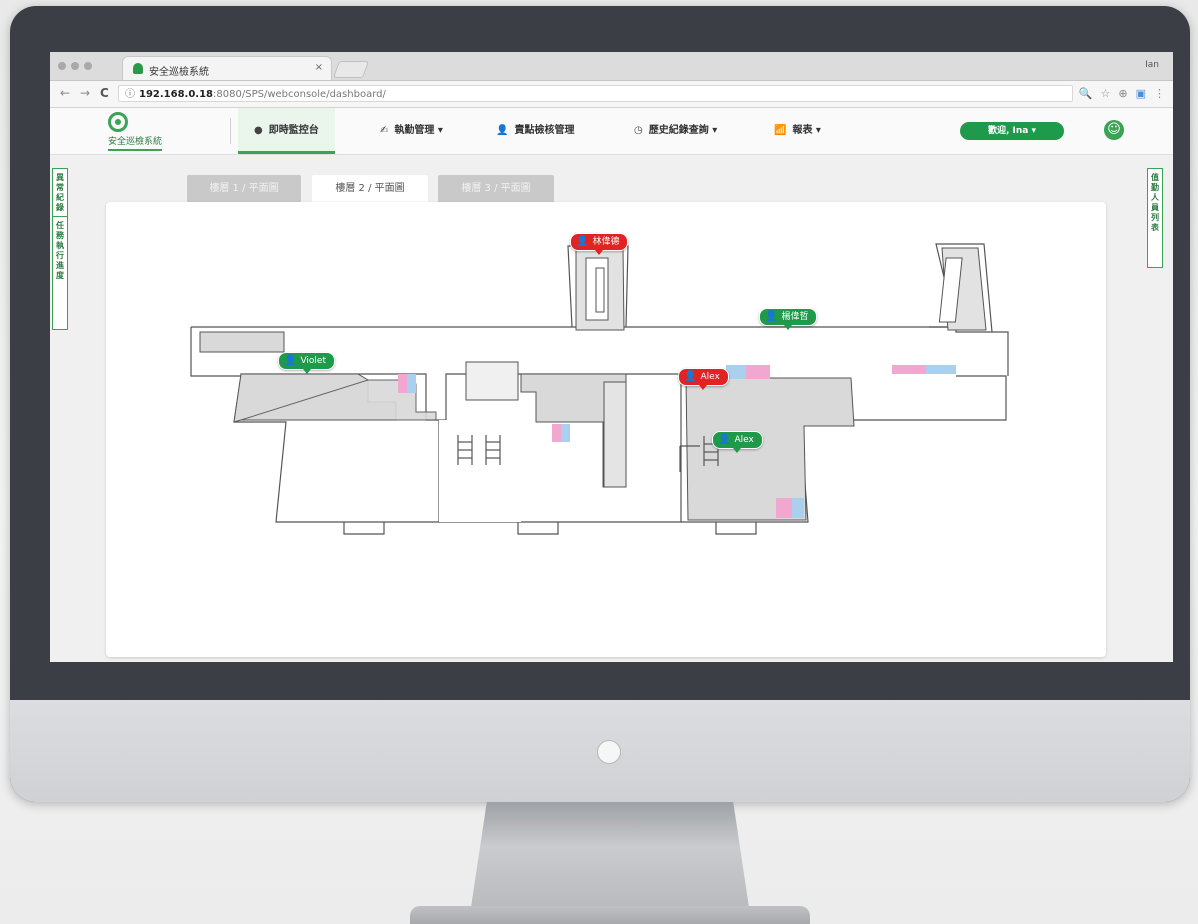  What do you see at coordinates (615, 434) in the screenshot?
I see `room-center-right` at bounding box center [615, 434].